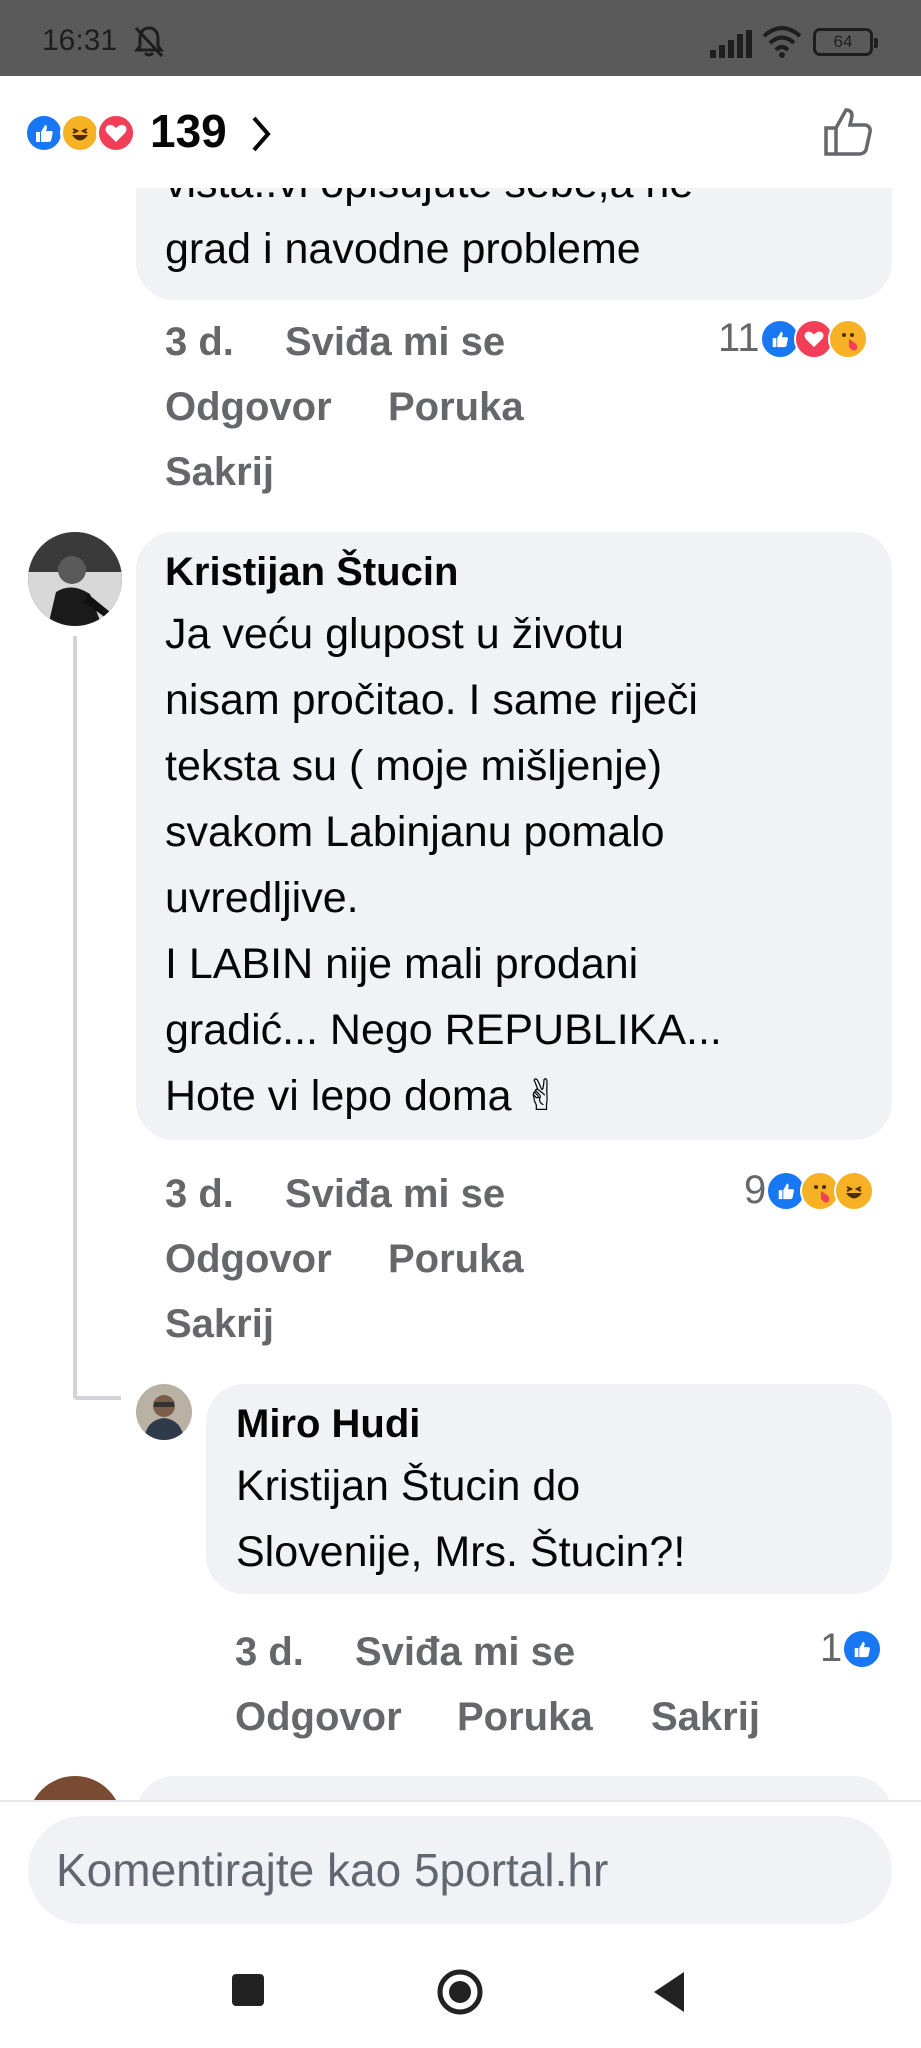 The height and width of the screenshot is (2048, 921). What do you see at coordinates (669, 1992) in the screenshot?
I see `back-icon` at bounding box center [669, 1992].